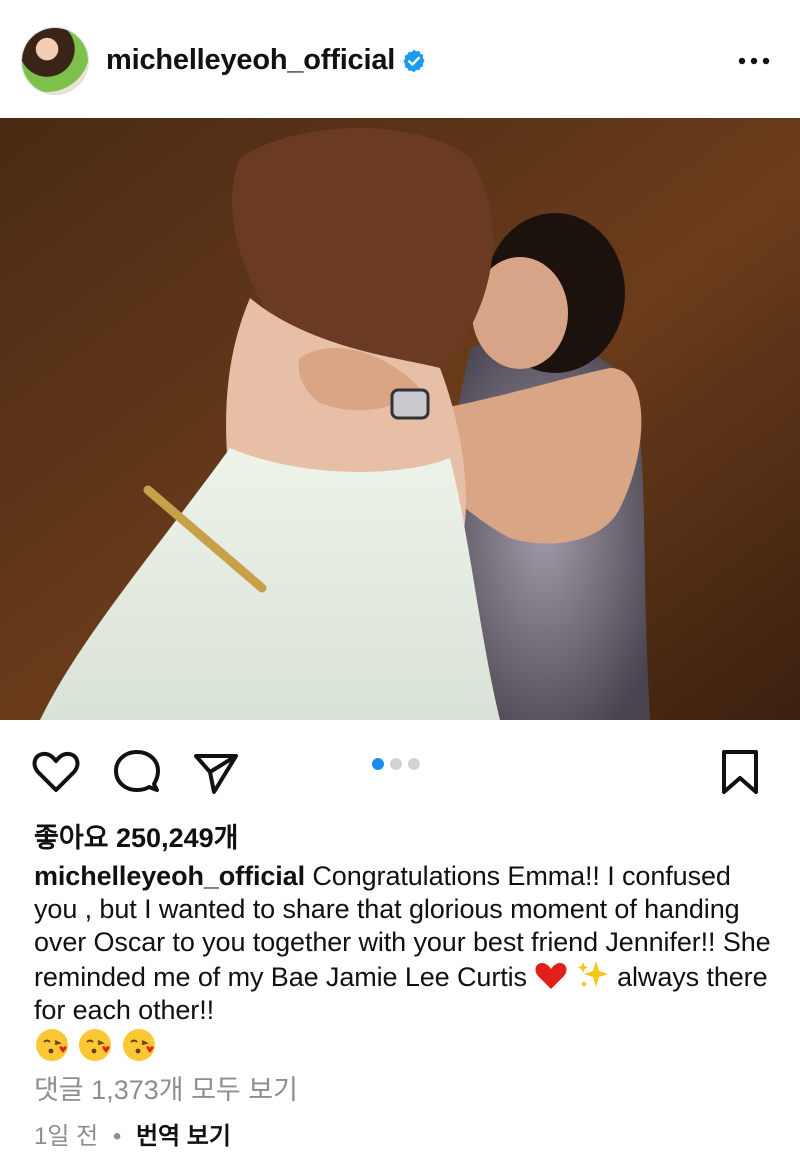 The image size is (800, 1166). What do you see at coordinates (56, 772) in the screenshot?
I see `heart-outline-icon` at bounding box center [56, 772].